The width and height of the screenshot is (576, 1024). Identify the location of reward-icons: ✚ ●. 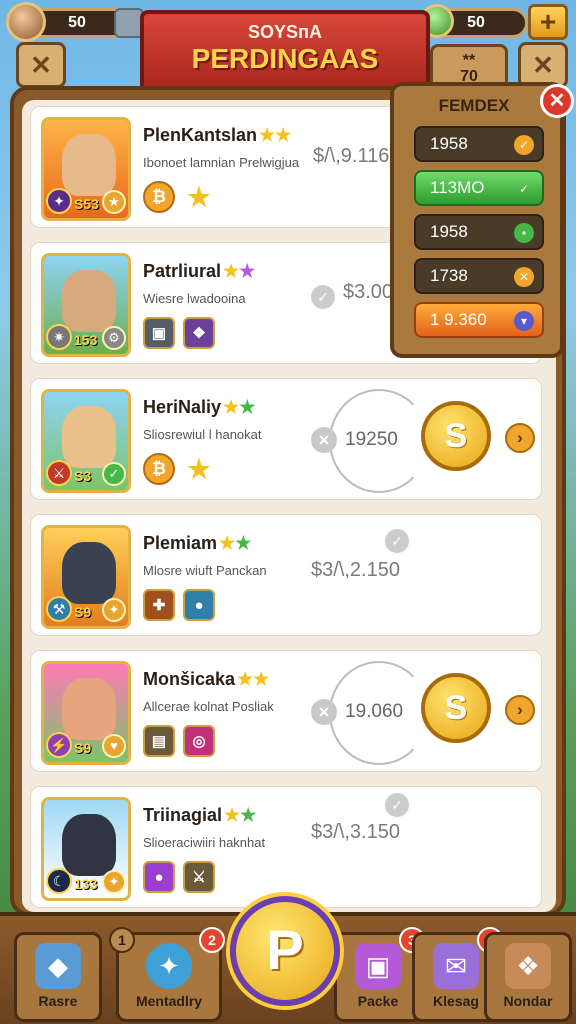
(179, 605).